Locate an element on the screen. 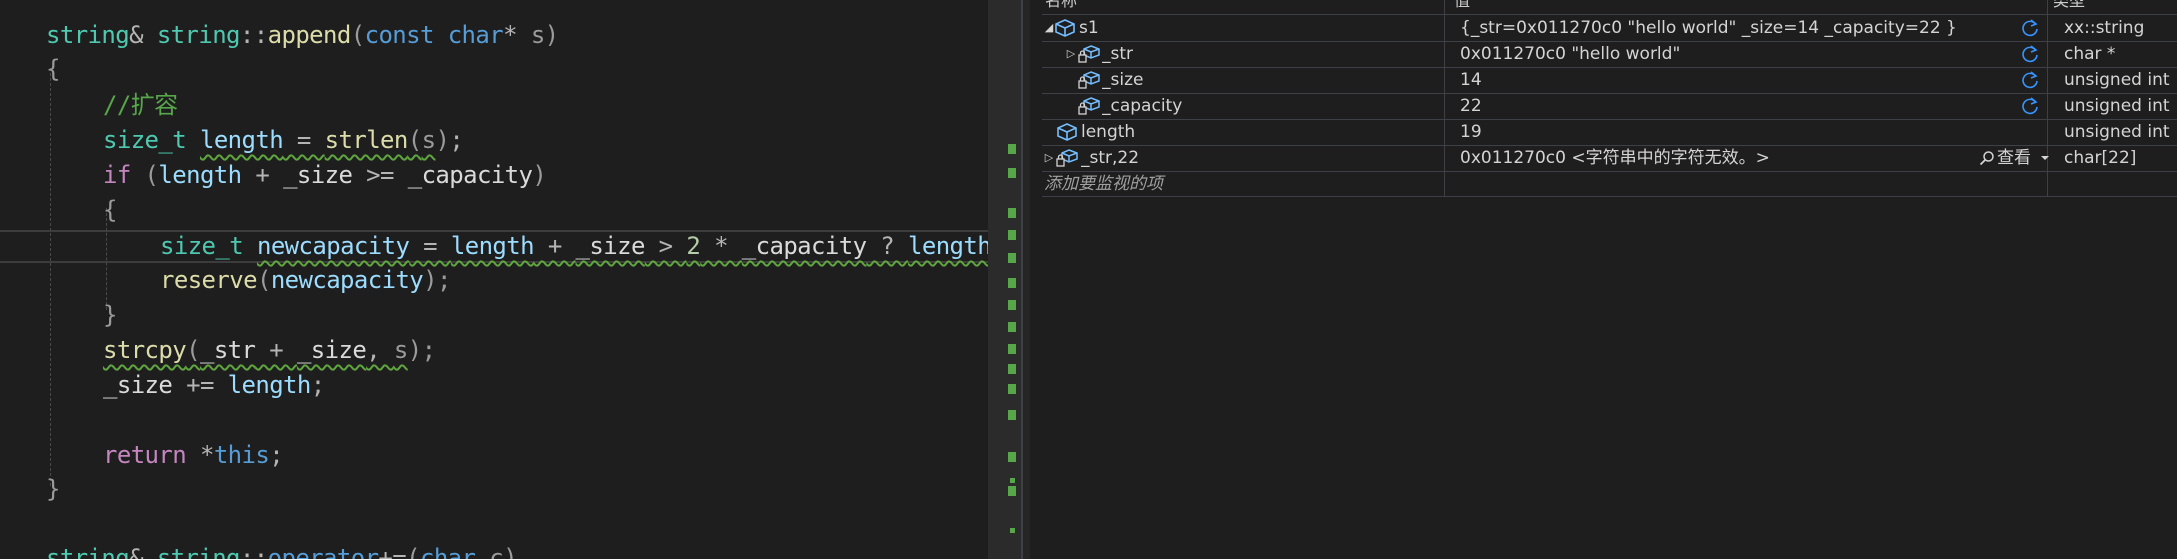 The height and width of the screenshot is (559, 2177). watch-name: length is located at coordinates (1108, 132).